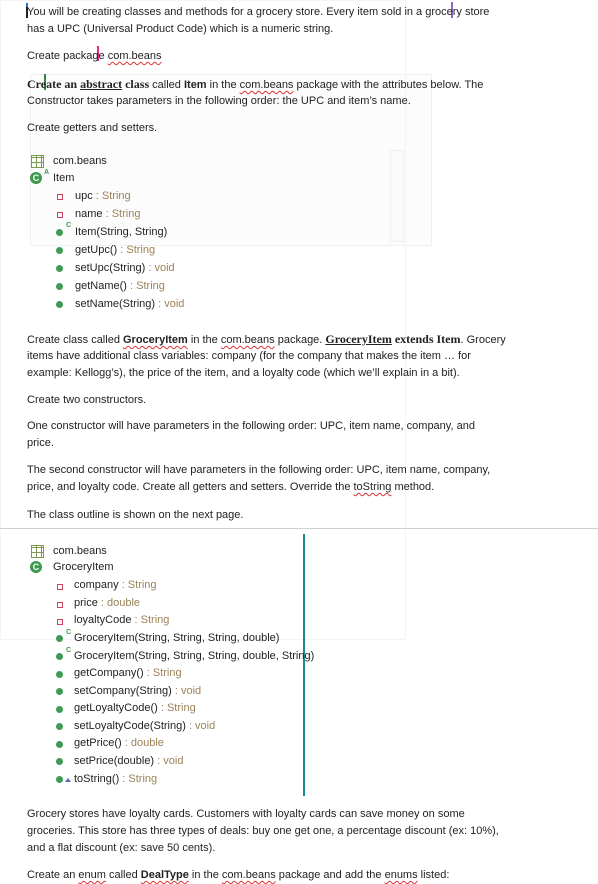 This screenshot has width=598, height=884. What do you see at coordinates (138, 691) in the screenshot?
I see `method-setCompany: setCompany(String) : void` at bounding box center [138, 691].